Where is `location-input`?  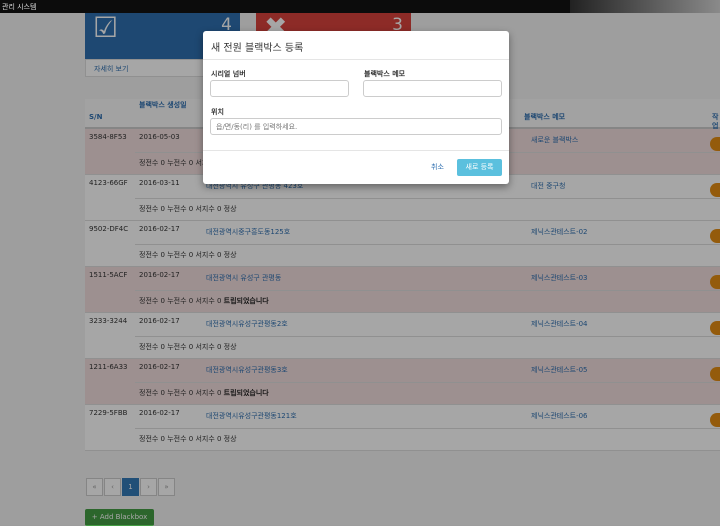
location-input is located at coordinates (356, 126).